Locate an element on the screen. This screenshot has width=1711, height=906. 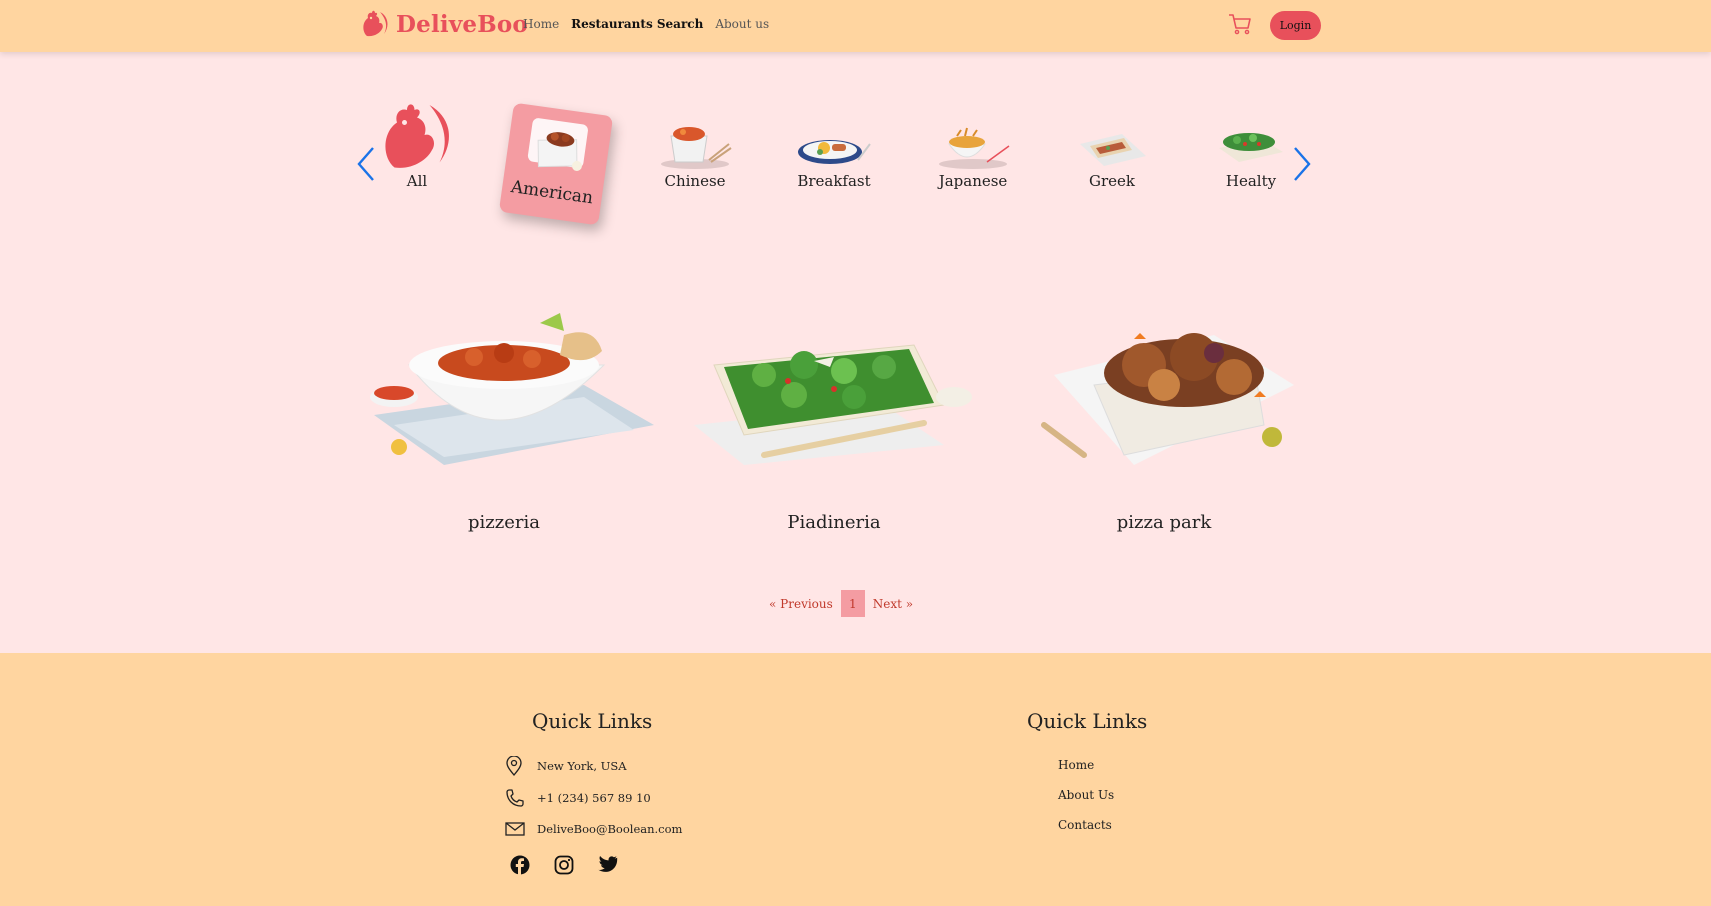
breakfast-food-icon is located at coordinates (834, 152).